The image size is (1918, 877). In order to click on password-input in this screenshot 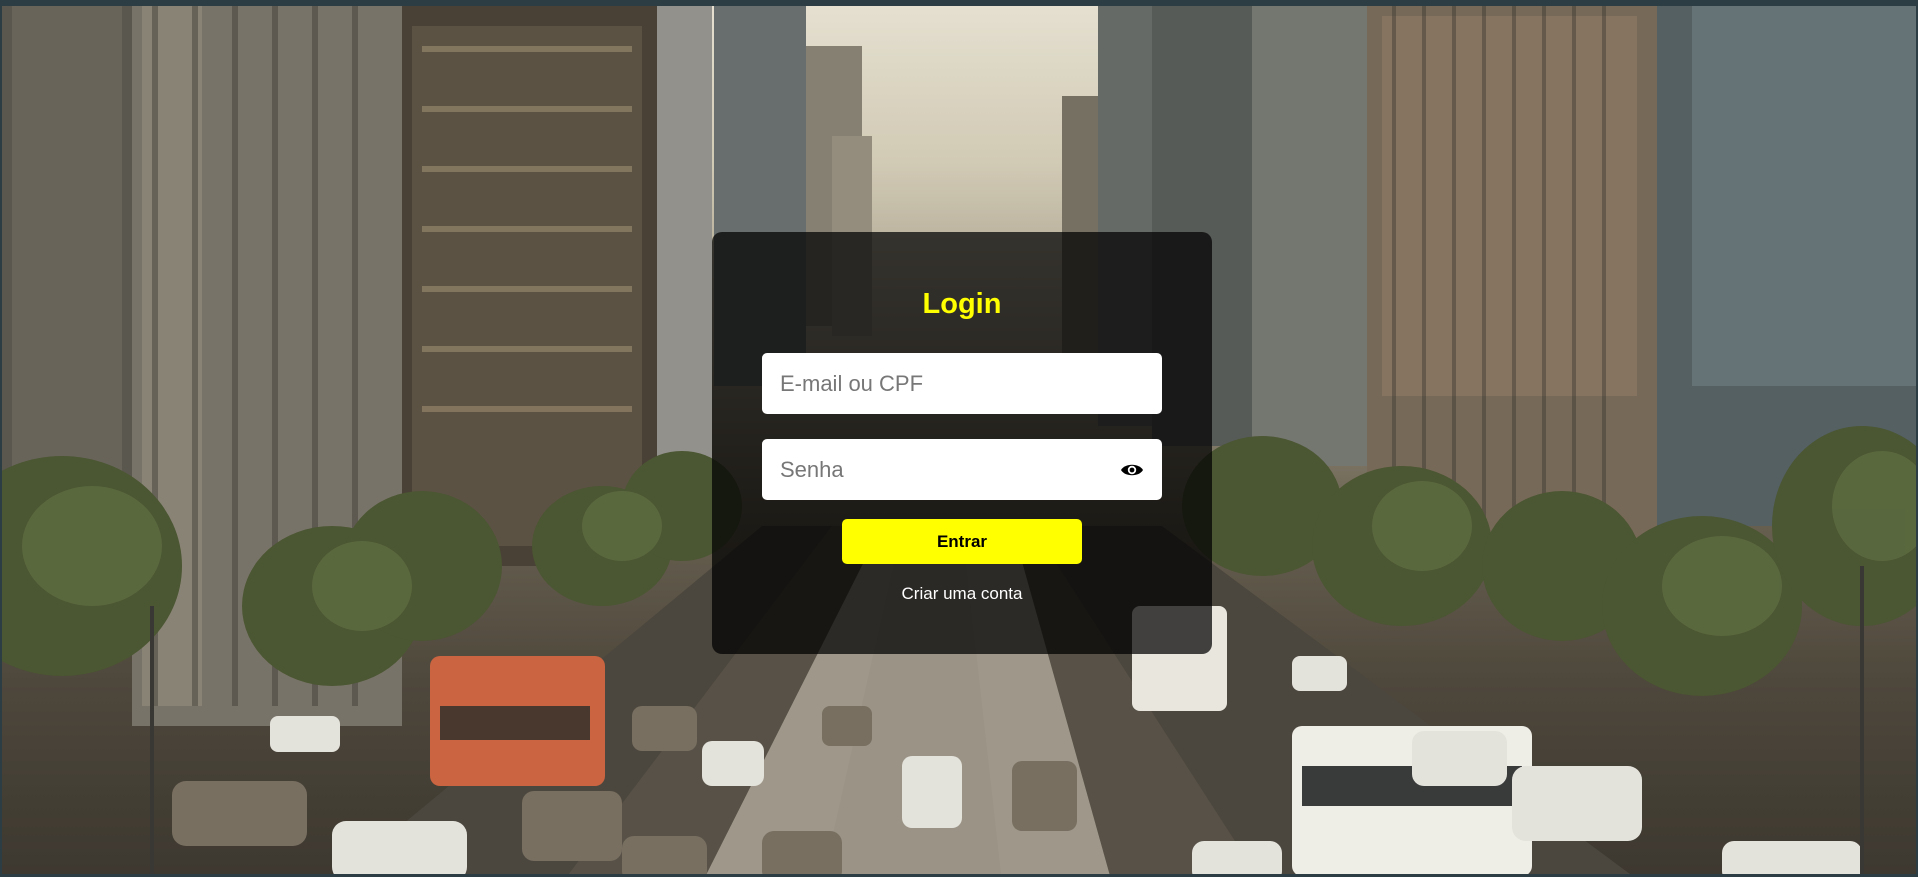, I will do `click(962, 469)`.